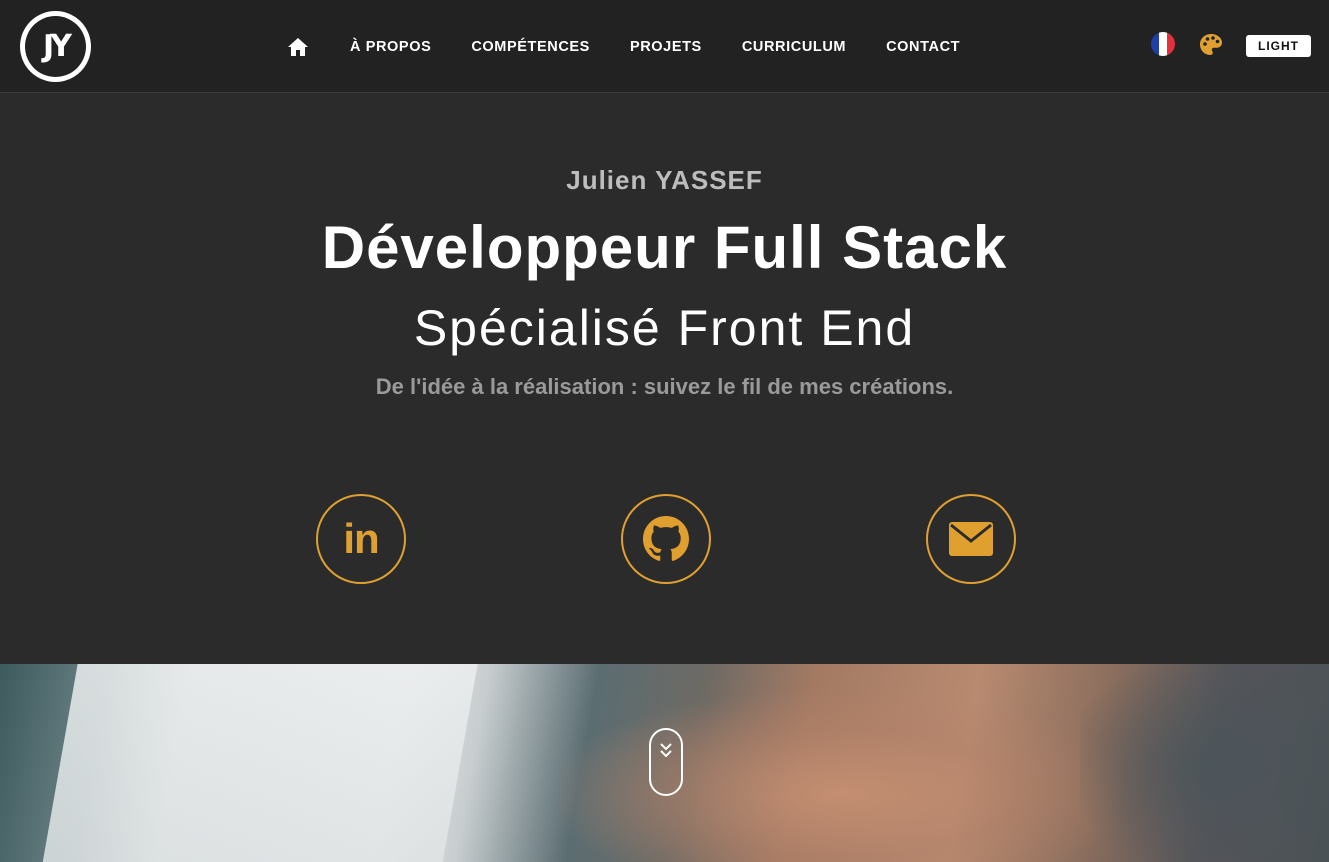 The width and height of the screenshot is (1329, 862). Describe the element at coordinates (1278, 46) in the screenshot. I see `theme-toggle-button: LIGHT` at that location.